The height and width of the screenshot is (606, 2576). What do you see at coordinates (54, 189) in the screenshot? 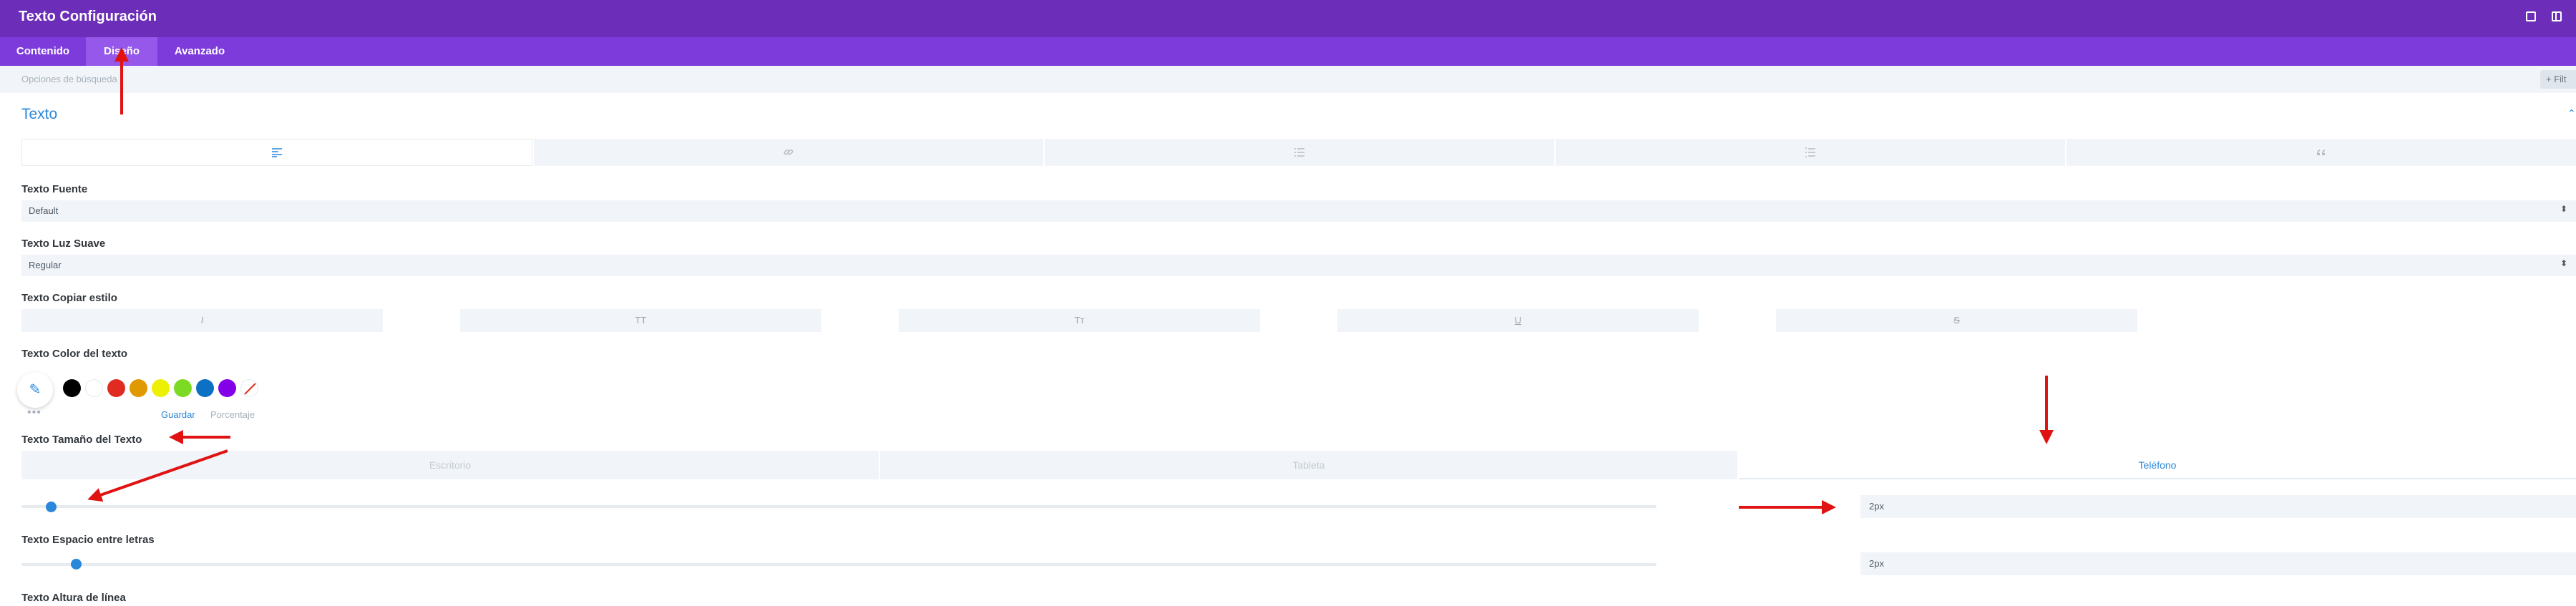
I see `font-label: Texto Fuente` at bounding box center [54, 189].